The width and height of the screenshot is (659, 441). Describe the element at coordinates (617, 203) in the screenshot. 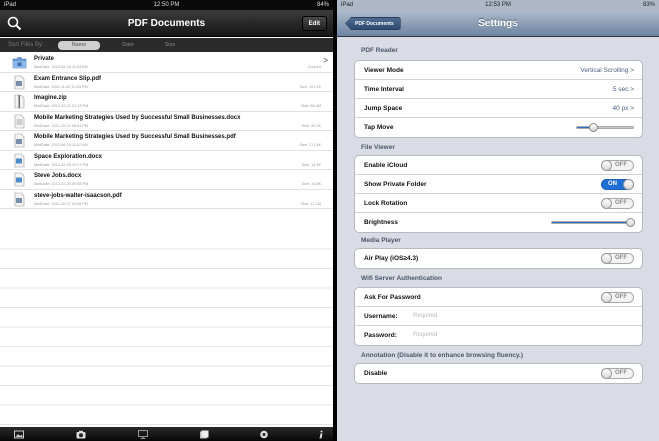

I see `lock-rotation-toggle: OFF` at that location.